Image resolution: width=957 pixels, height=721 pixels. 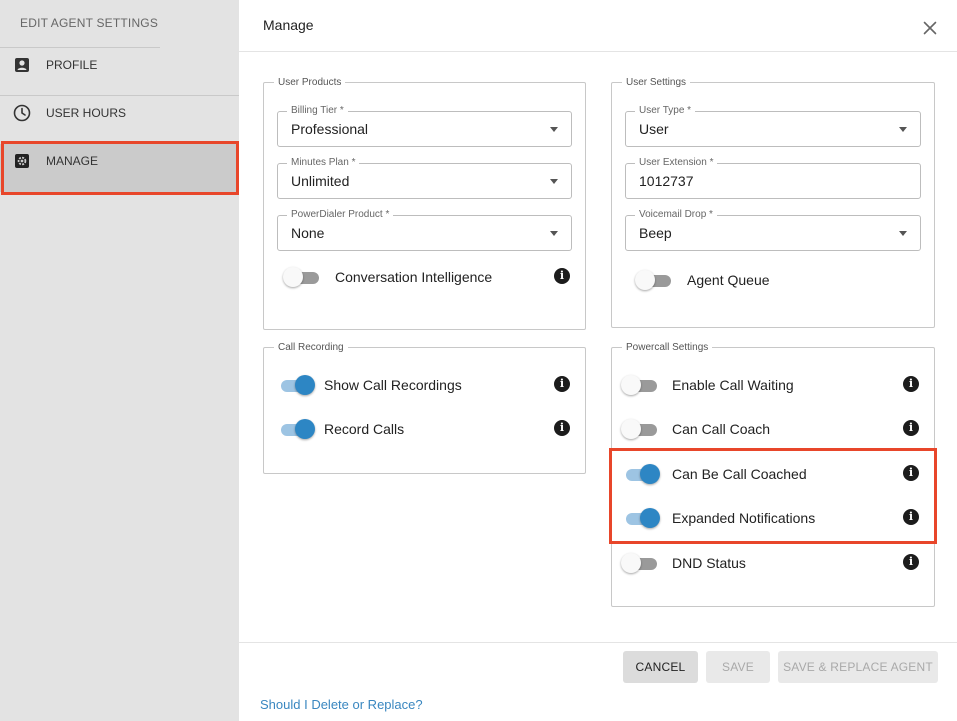 What do you see at coordinates (773, 126) in the screenshot?
I see `user-type-select: User Type * User` at bounding box center [773, 126].